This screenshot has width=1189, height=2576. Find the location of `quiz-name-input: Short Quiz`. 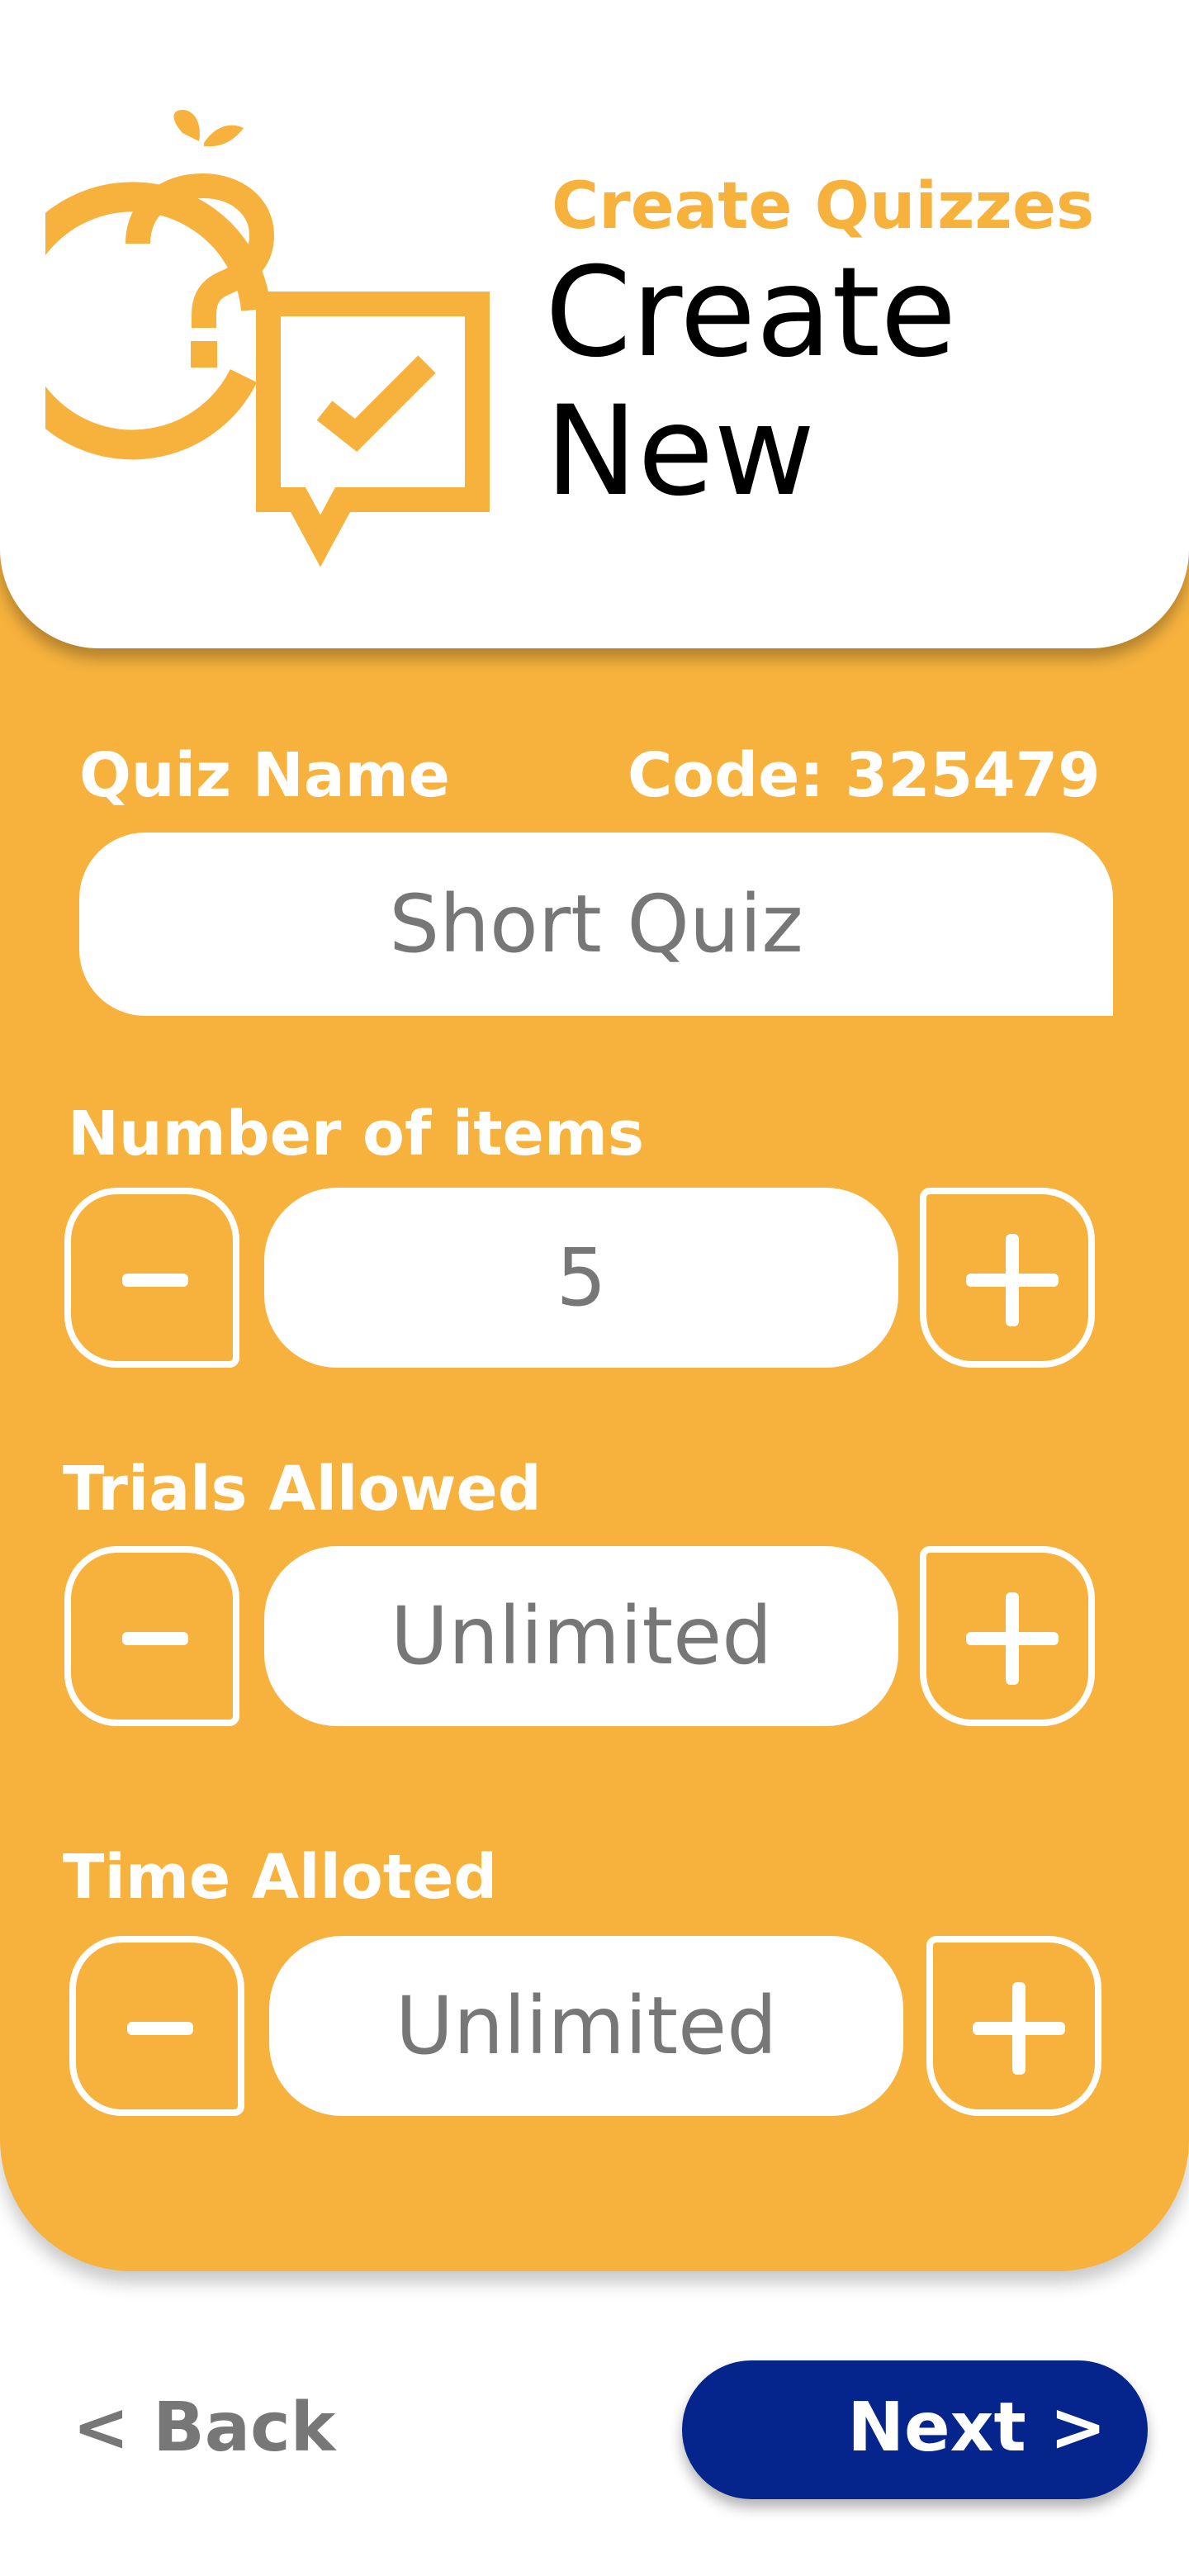

quiz-name-input: Short Quiz is located at coordinates (596, 924).